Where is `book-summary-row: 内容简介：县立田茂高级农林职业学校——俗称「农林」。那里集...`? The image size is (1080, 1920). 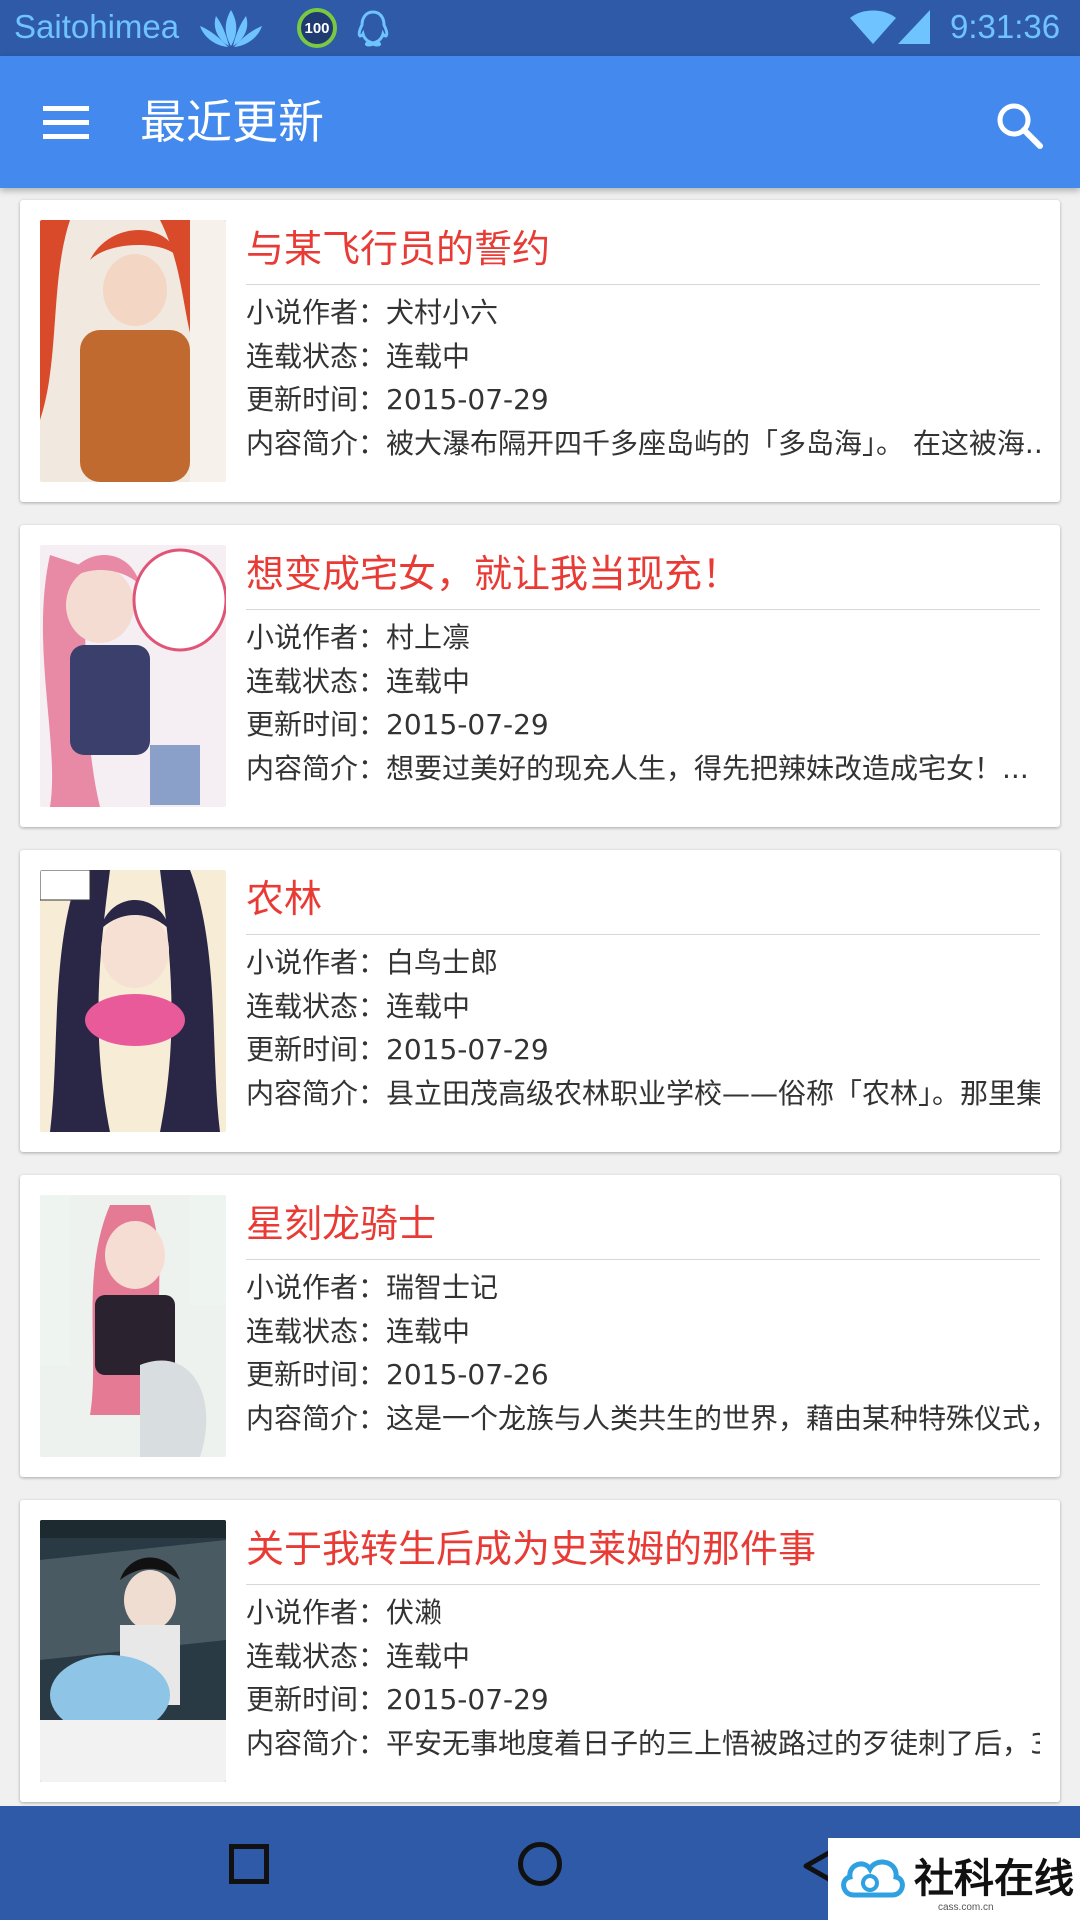
book-summary-row: 内容简介：县立田茂高级农林职业学校——俗称「农林」。那里集... is located at coordinates (643, 1094).